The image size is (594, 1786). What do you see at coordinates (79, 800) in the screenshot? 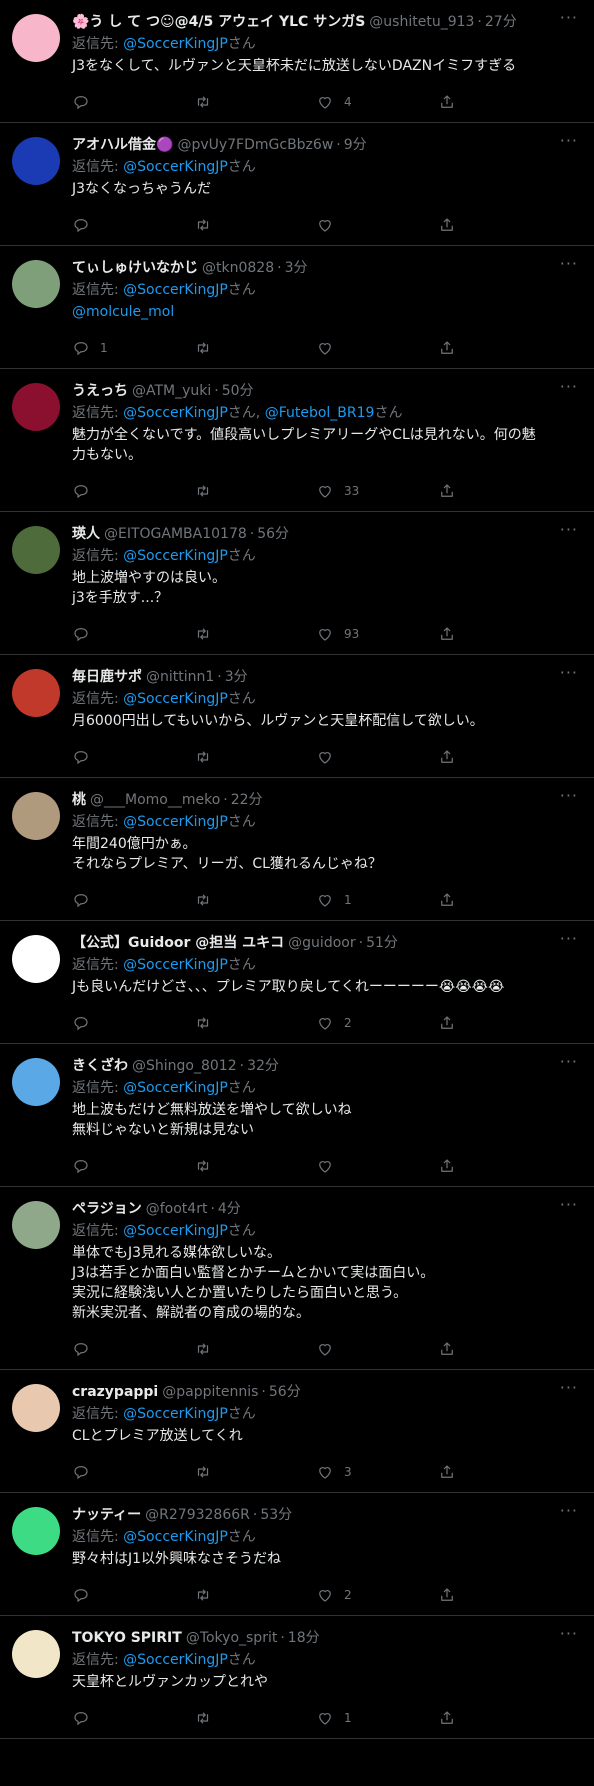
I see `display-name: 桃` at bounding box center [79, 800].